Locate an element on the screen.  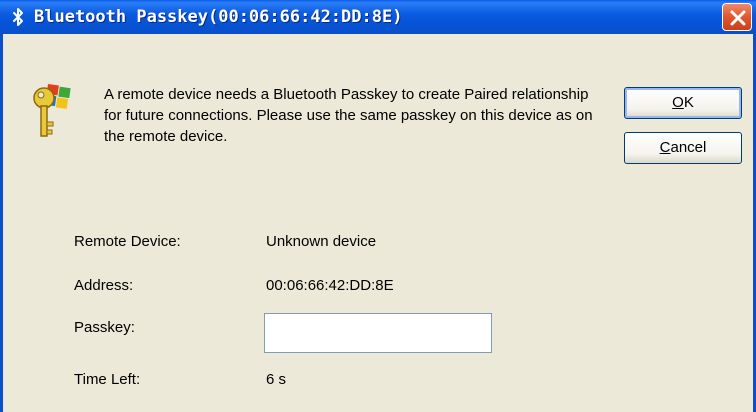
ok-button: OK is located at coordinates (683, 103).